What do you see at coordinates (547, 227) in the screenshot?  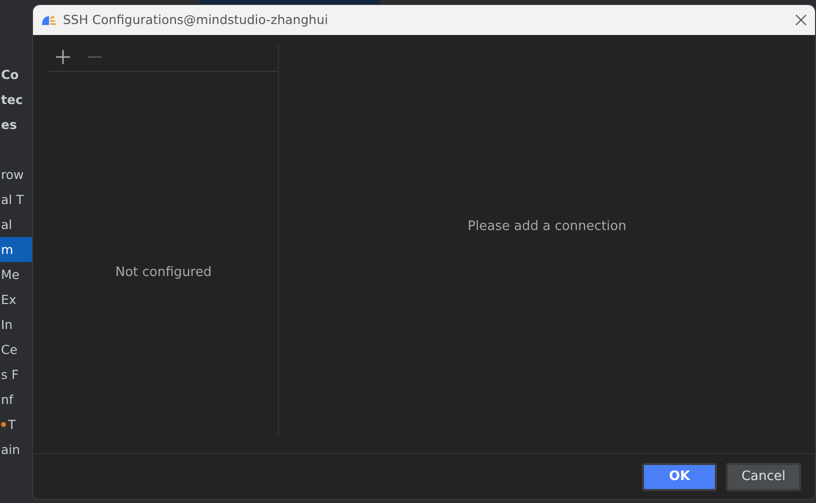 I see `empty-detail-message: Please add a connection` at bounding box center [547, 227].